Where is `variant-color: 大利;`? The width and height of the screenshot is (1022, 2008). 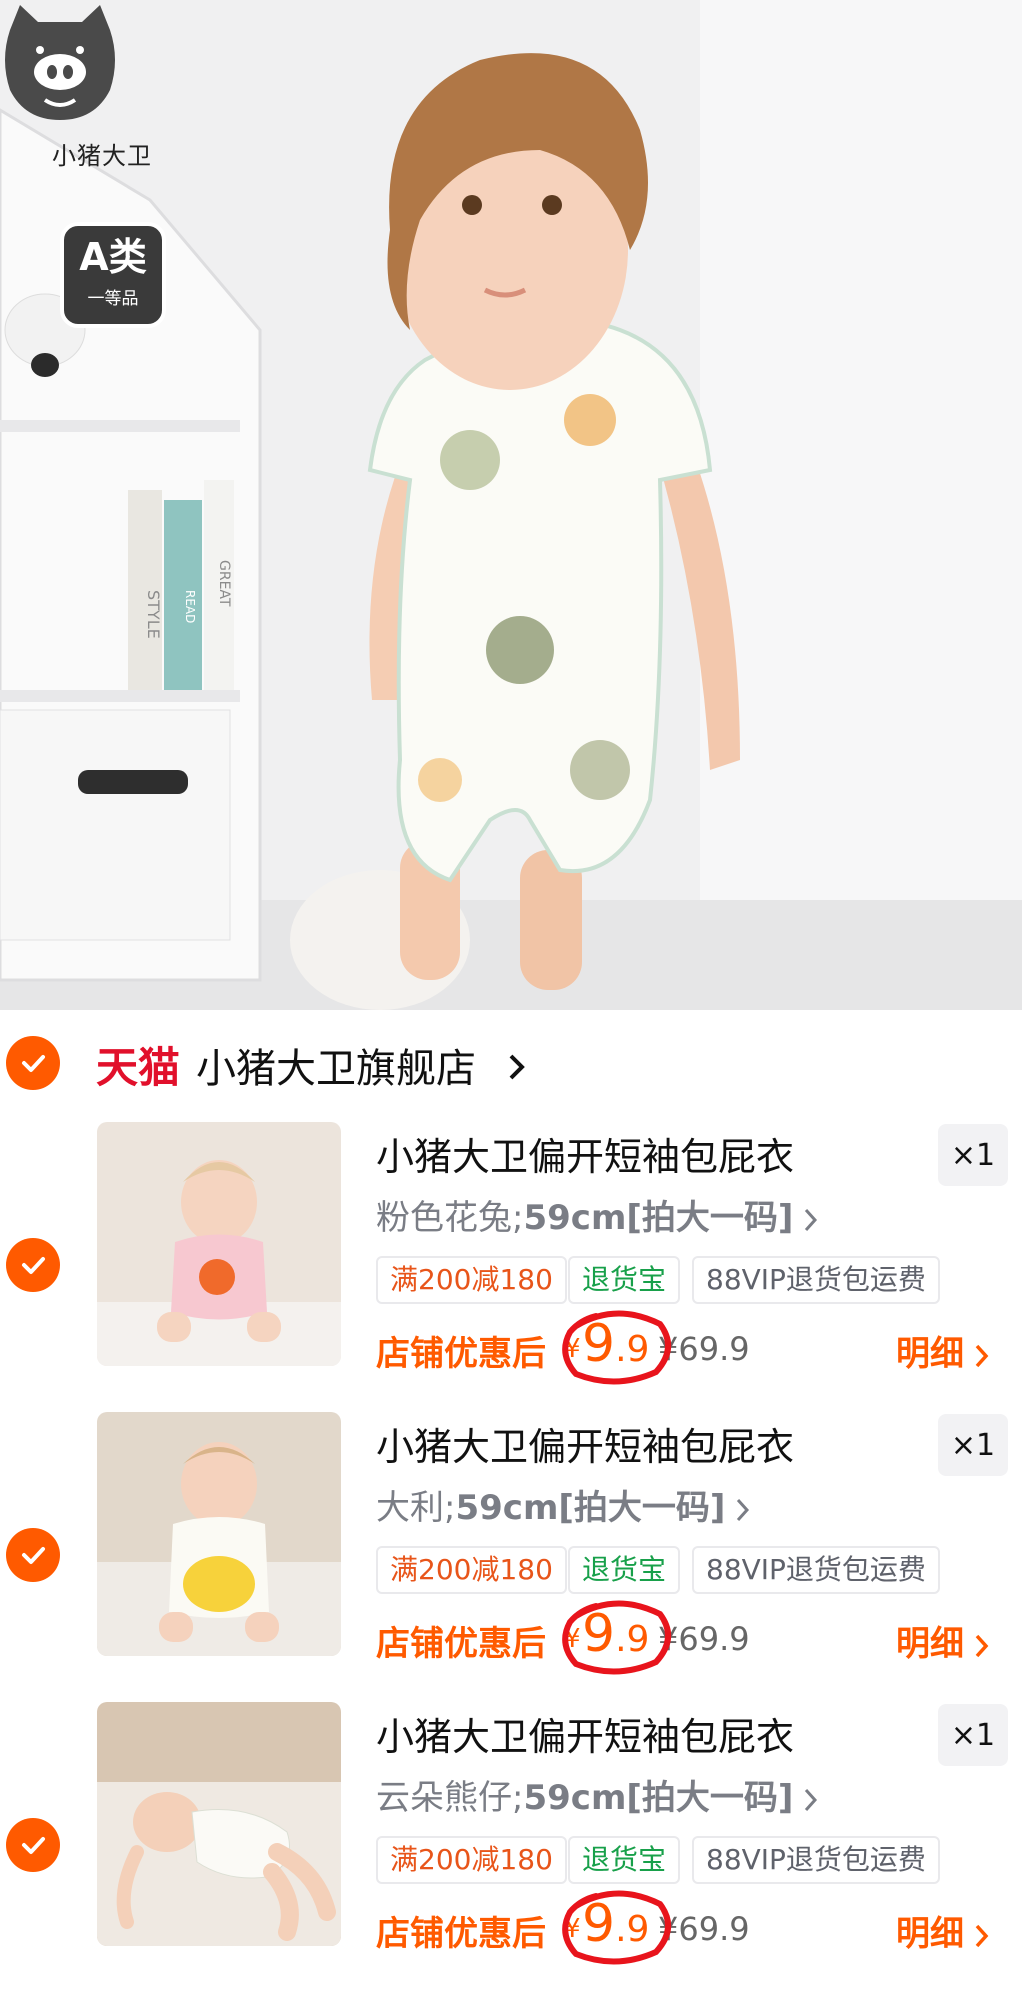
variant-color: 大利; is located at coordinates (416, 1508).